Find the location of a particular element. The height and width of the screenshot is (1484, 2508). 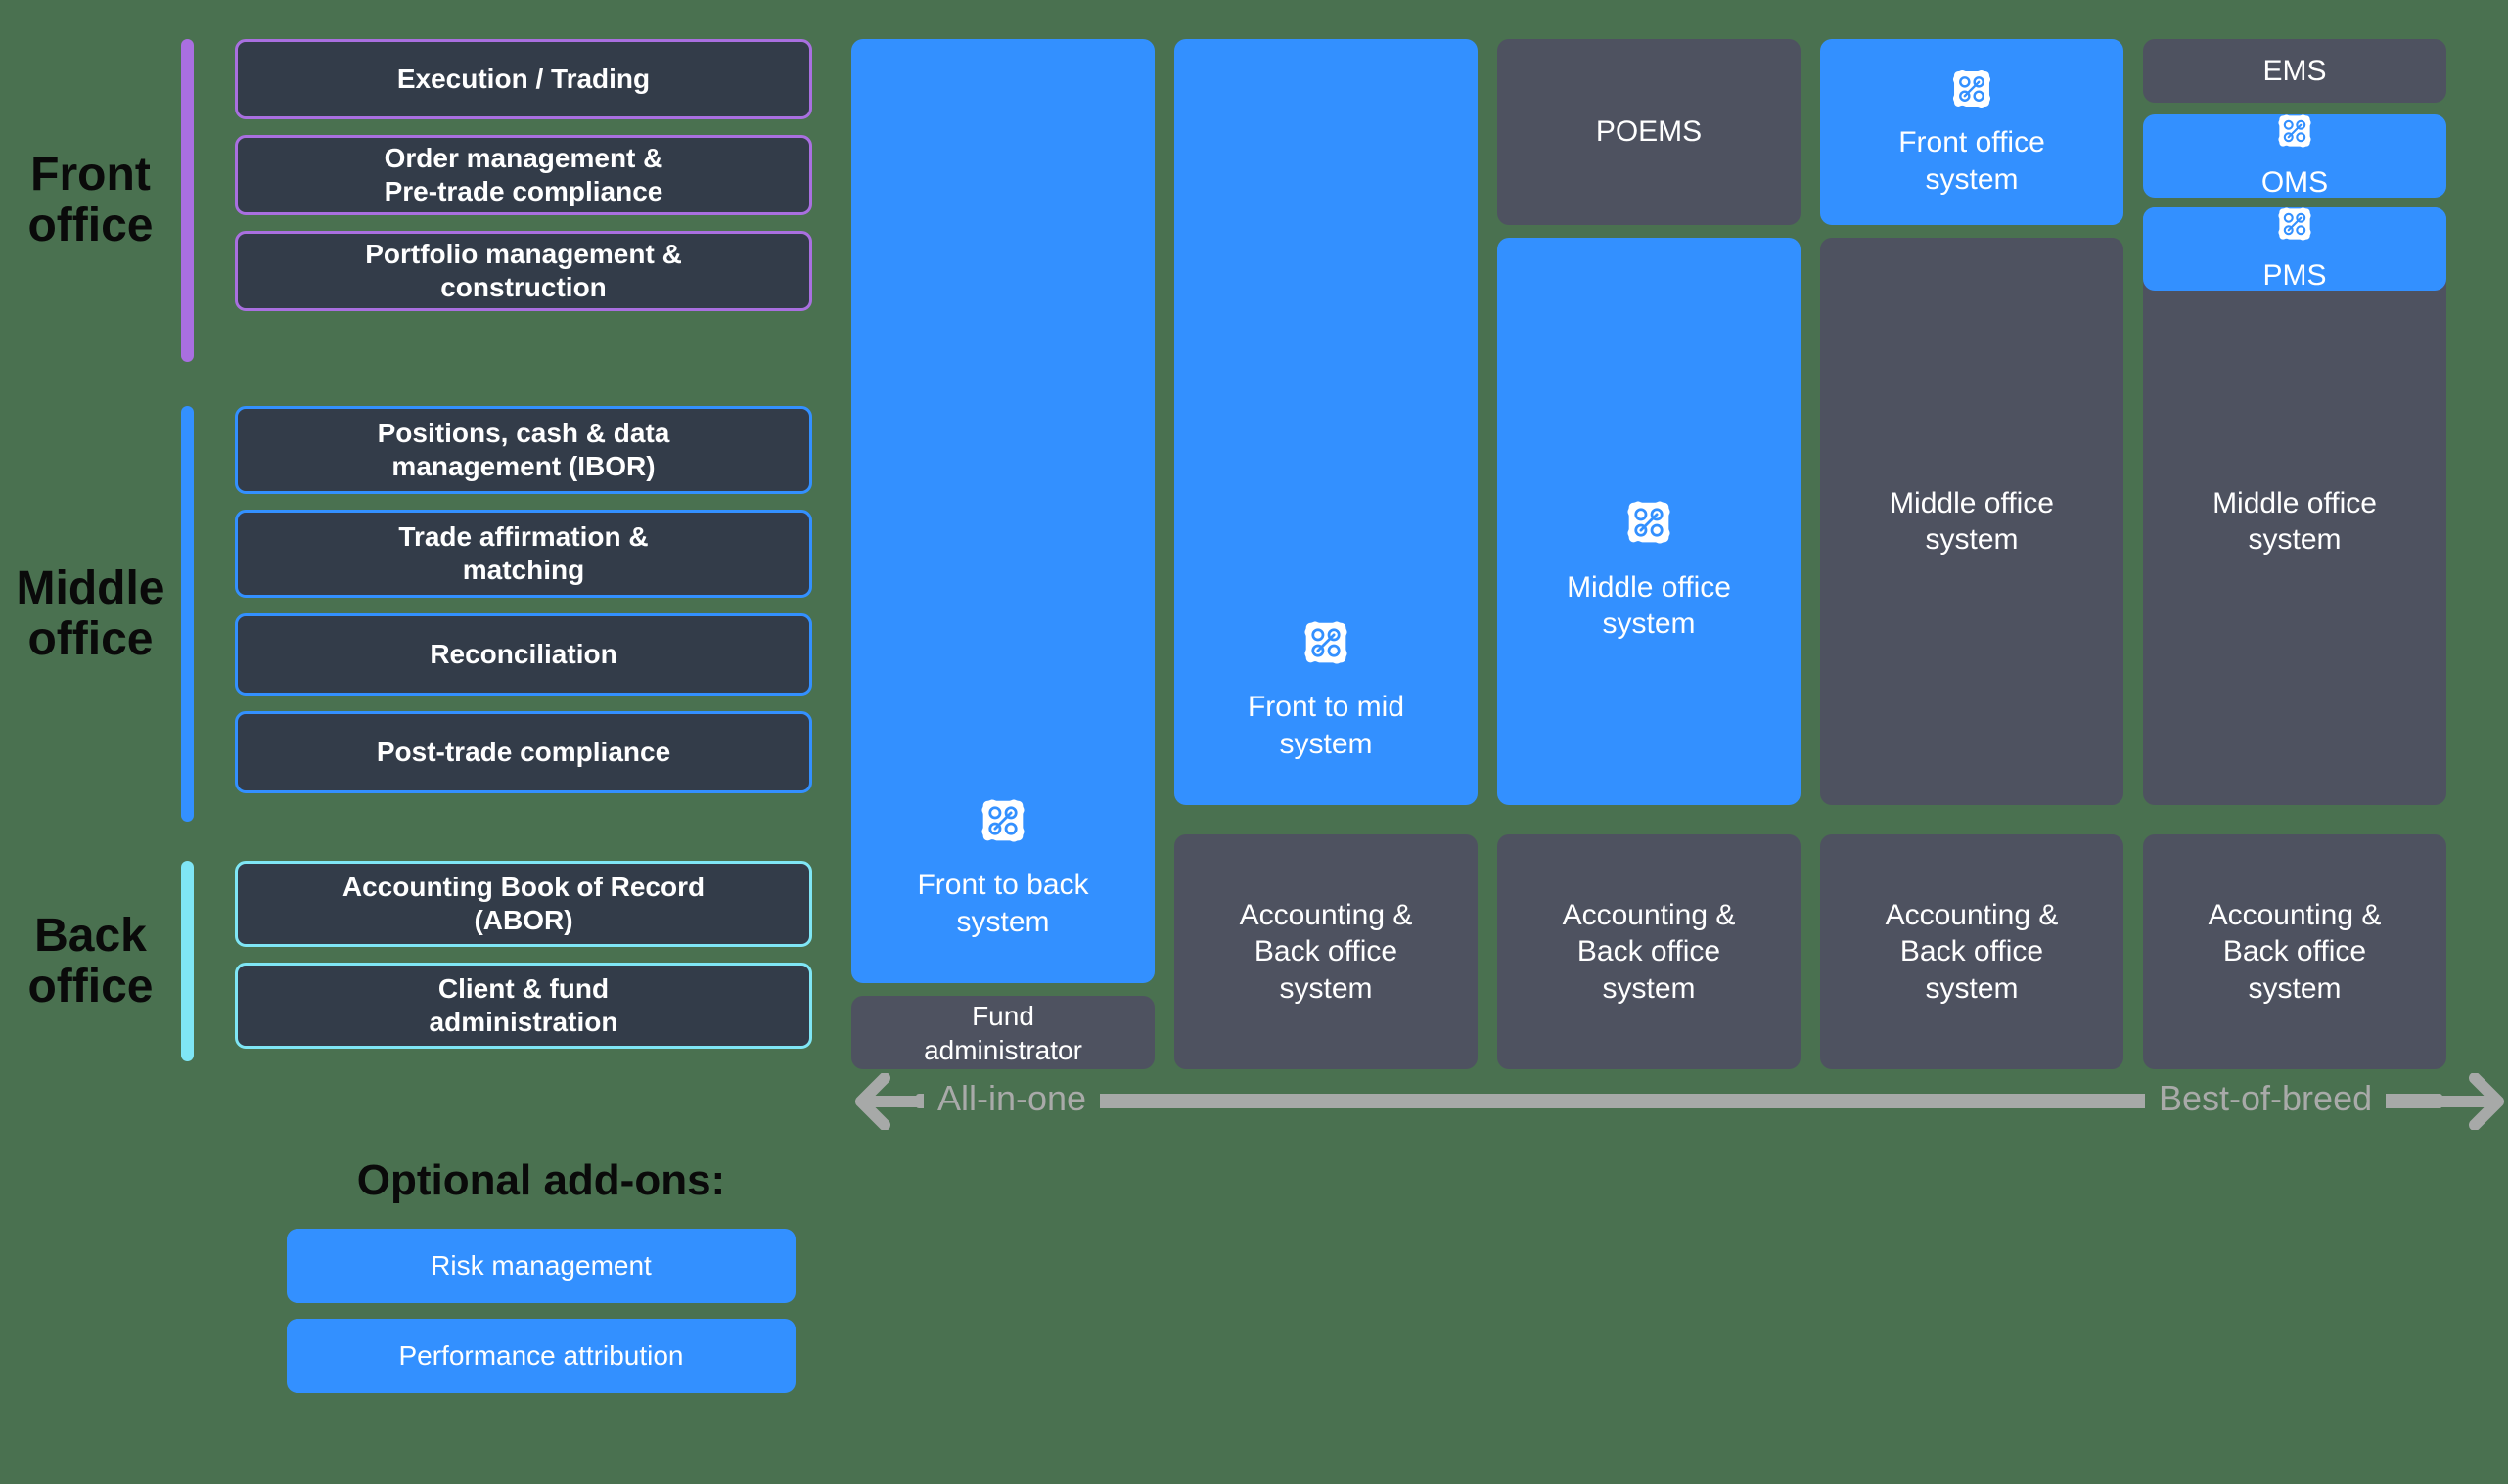

arrow-right-icon is located at coordinates (2469, 1103).